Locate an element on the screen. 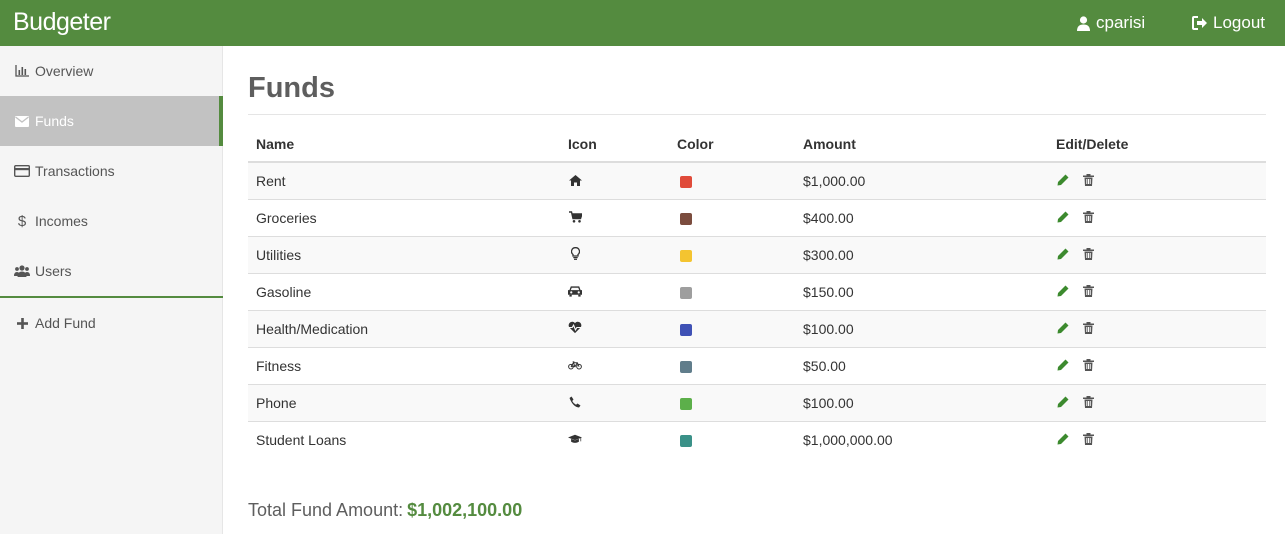 Image resolution: width=1285 pixels, height=534 pixels. fund-amount: $300.00 is located at coordinates (921, 254).